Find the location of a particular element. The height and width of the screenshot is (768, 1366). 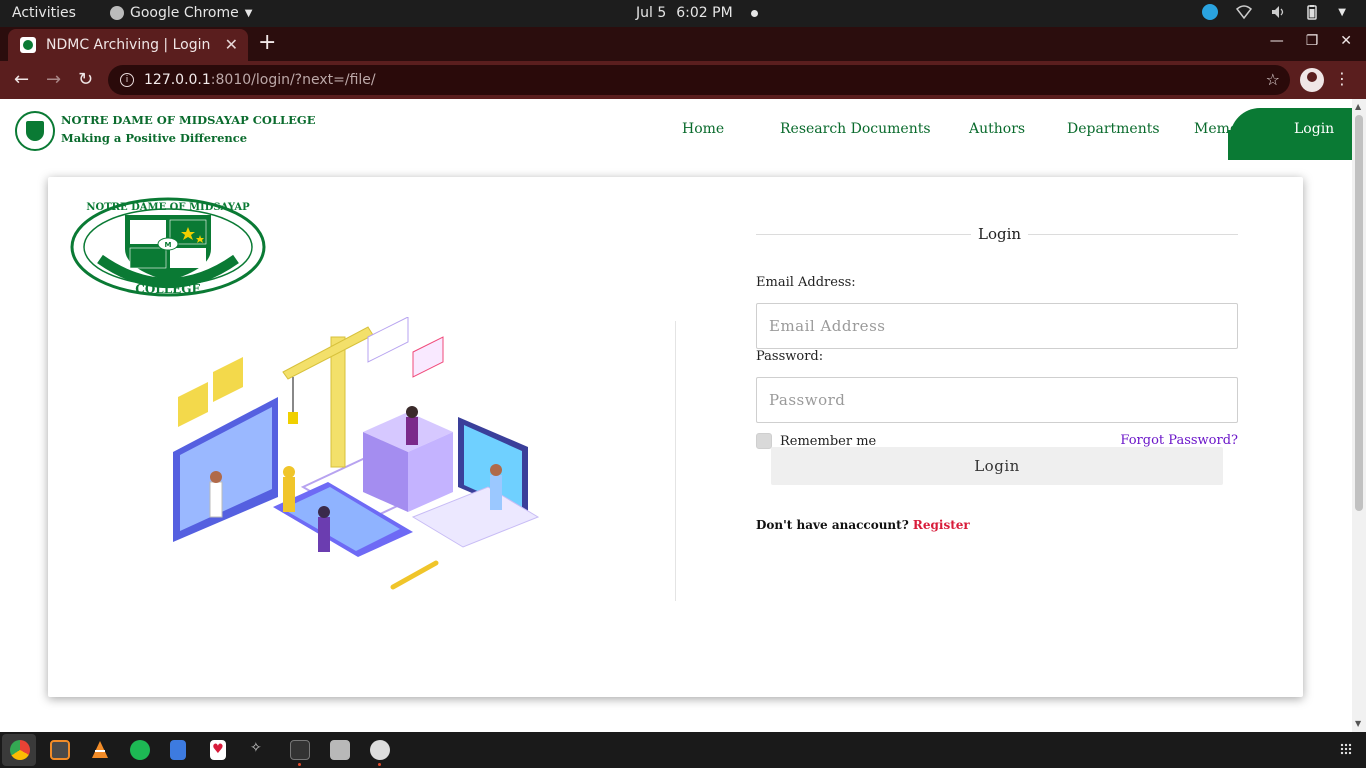

reload-icon: ↻ is located at coordinates (85, 79).